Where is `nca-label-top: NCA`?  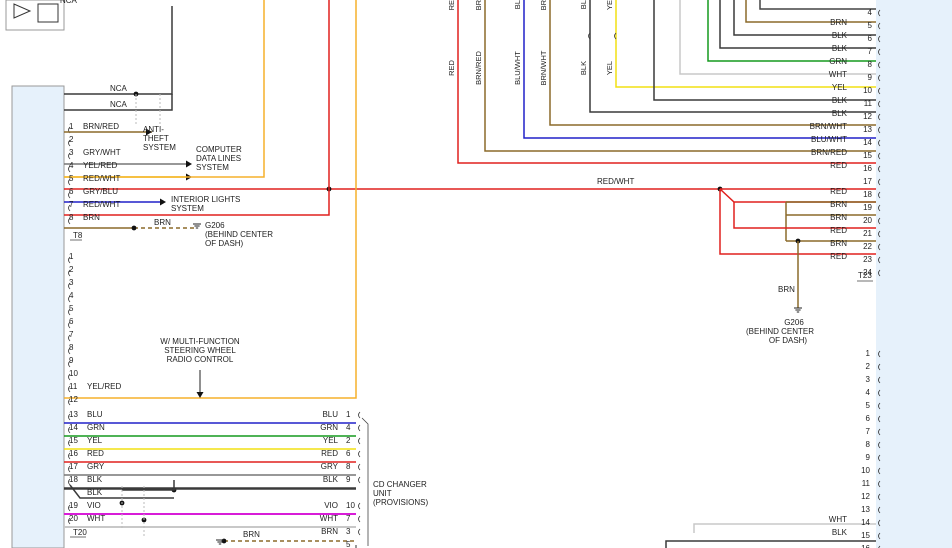
nca-label-top: NCA is located at coordinates (119, 88).